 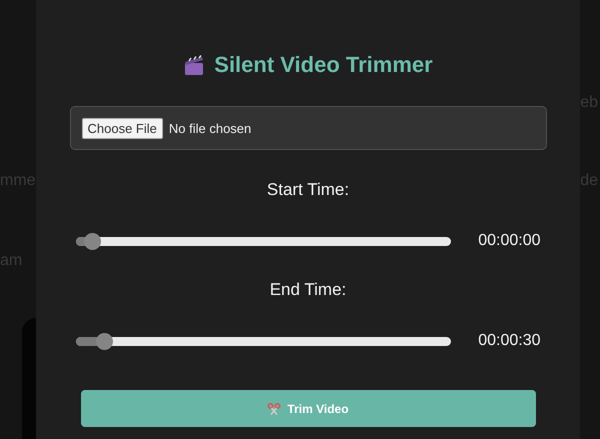 I want to click on time-reading: 00:00:30, so click(x=509, y=341).